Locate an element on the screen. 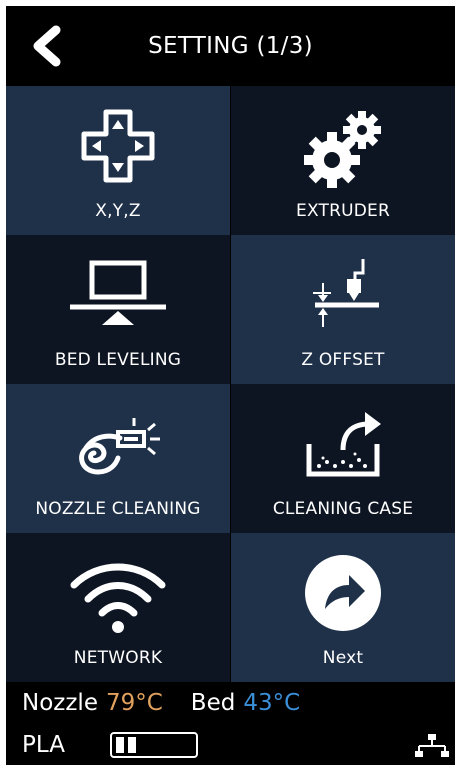  z-offset-icon is located at coordinates (346, 293).